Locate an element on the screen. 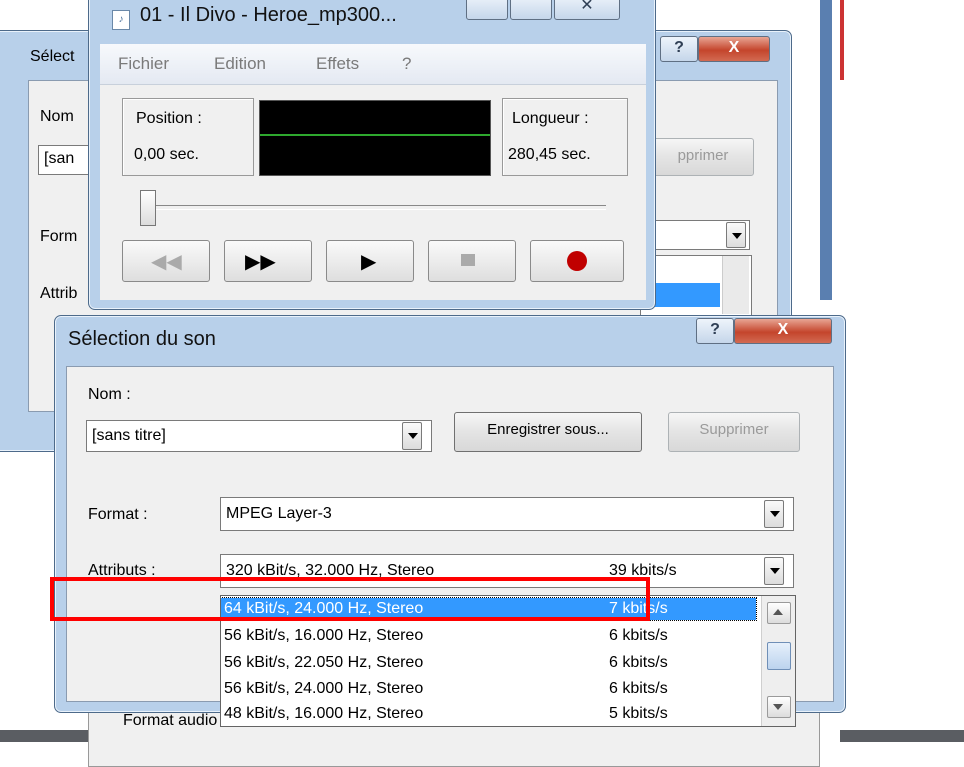 Image resolution: width=964 pixels, height=767 pixels. attributs-option: 56 kBit/s, 22.050 Hz, Stereo 6 kbits/s is located at coordinates (488, 663).